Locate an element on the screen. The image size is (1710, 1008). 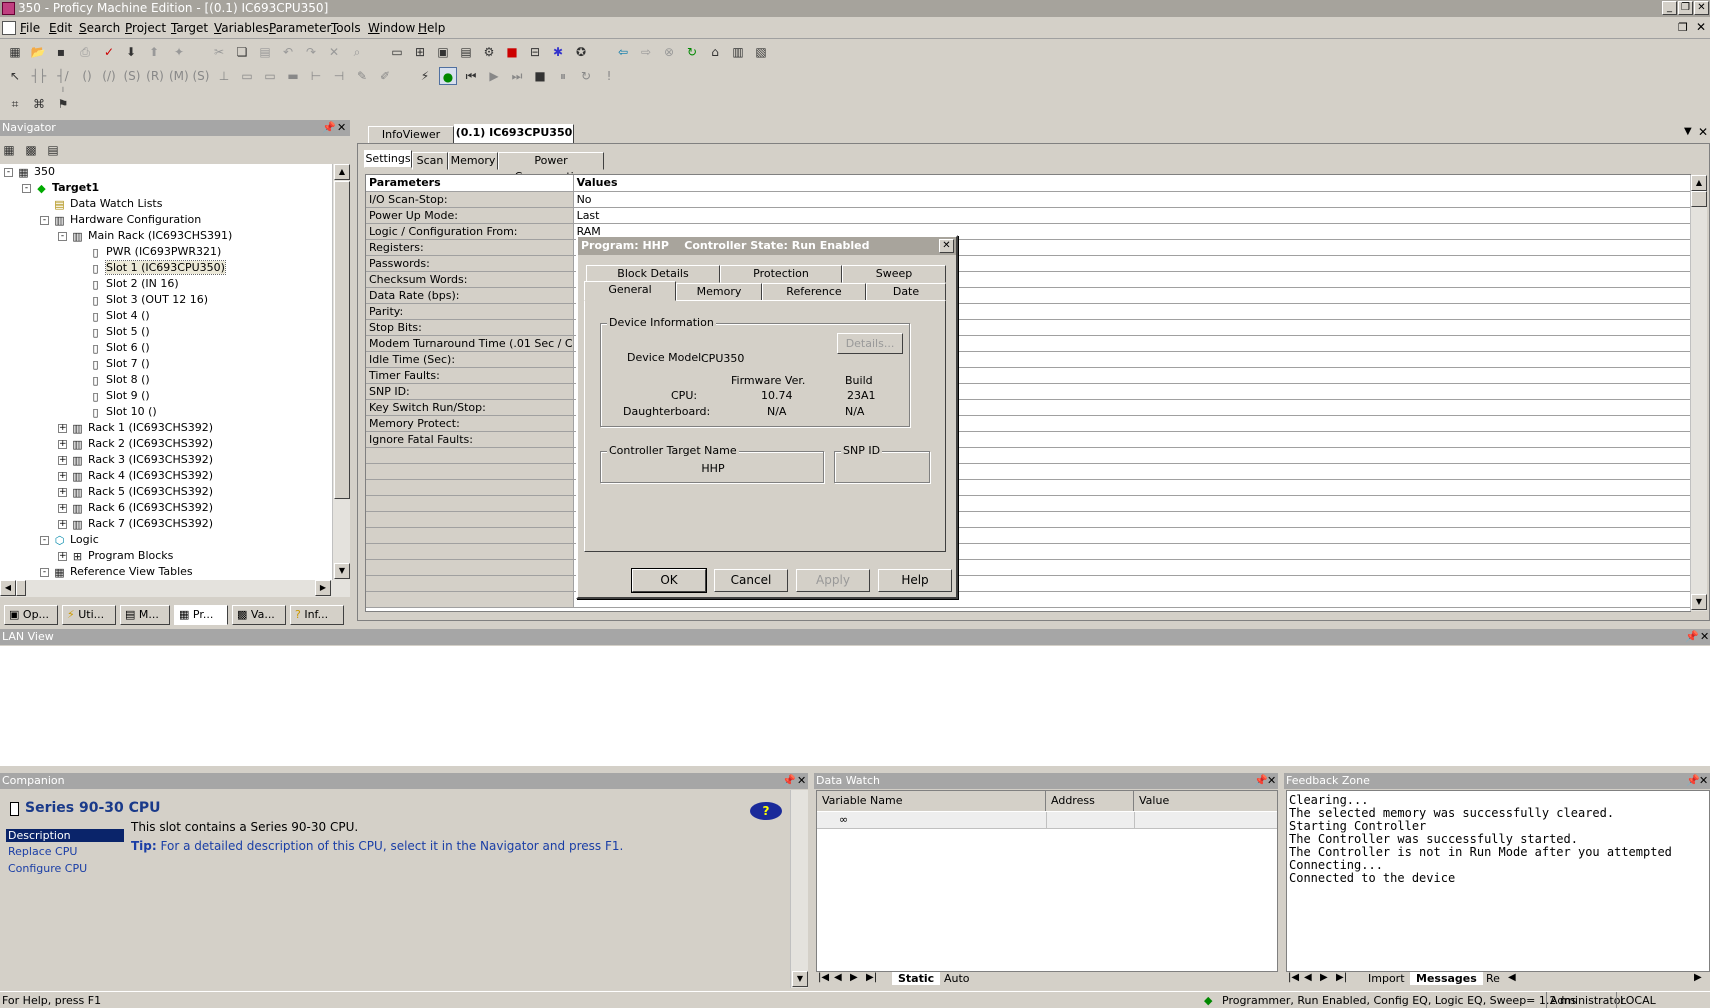
companion-pin-icon: 📌 is located at coordinates (789, 781).